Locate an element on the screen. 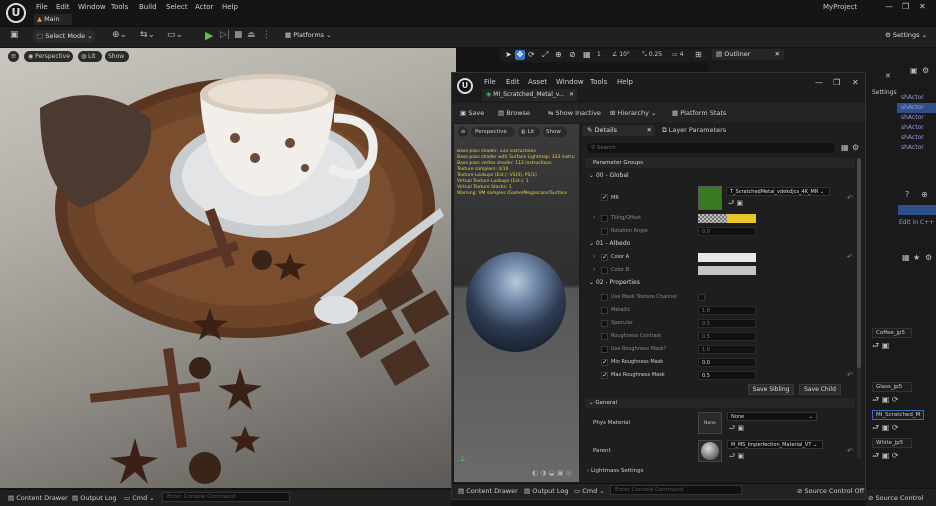  step-icon: ▷| is located at coordinates (225, 35).